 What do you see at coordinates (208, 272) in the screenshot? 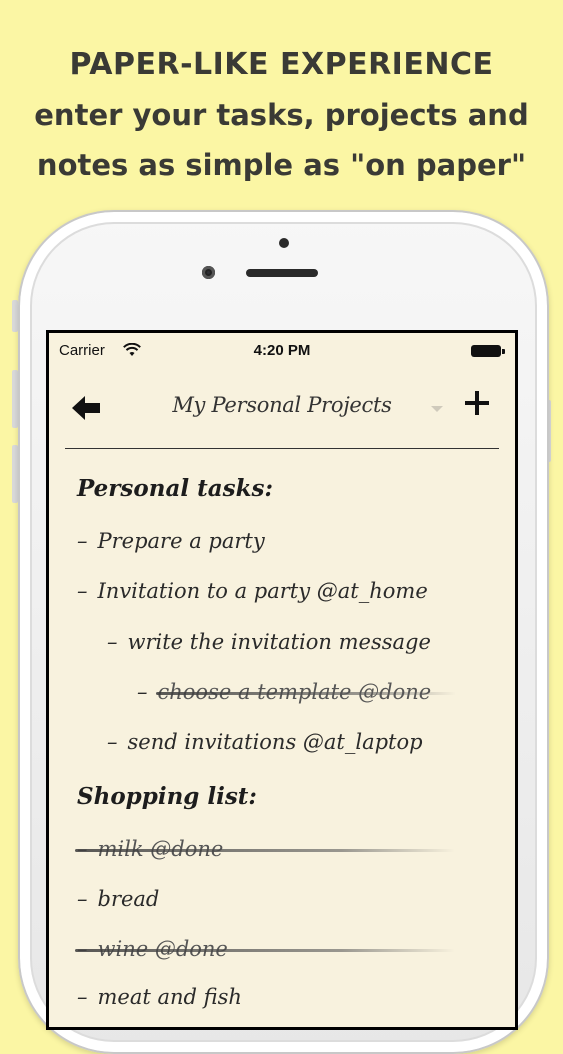
I see `front-camera-icon` at bounding box center [208, 272].